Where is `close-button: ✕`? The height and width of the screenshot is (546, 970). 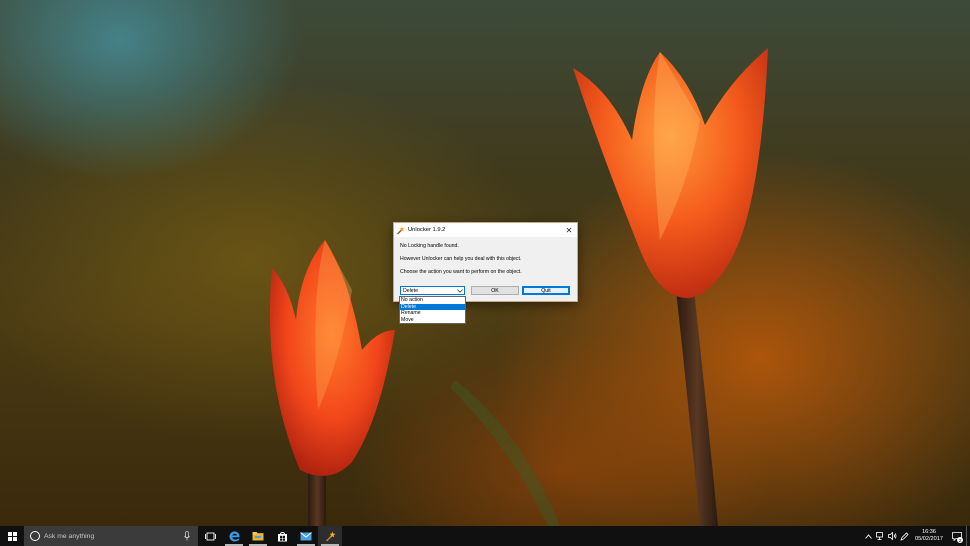
close-button: ✕ is located at coordinates (569, 230).